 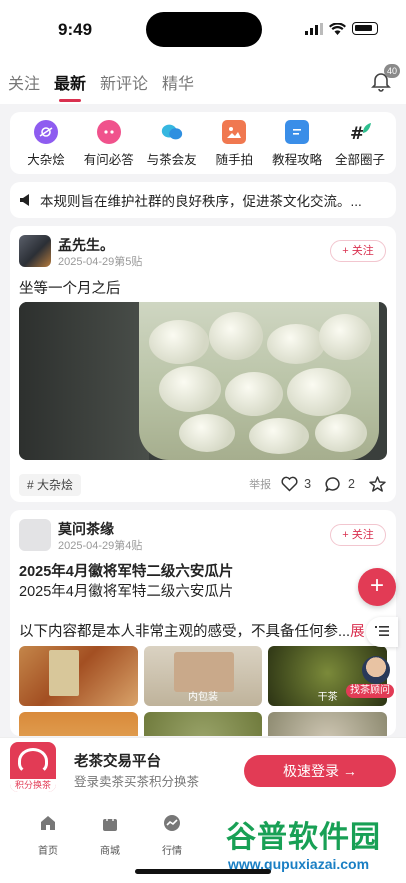 I want to click on promo-title: 老茶交易平台, so click(x=117, y=762).